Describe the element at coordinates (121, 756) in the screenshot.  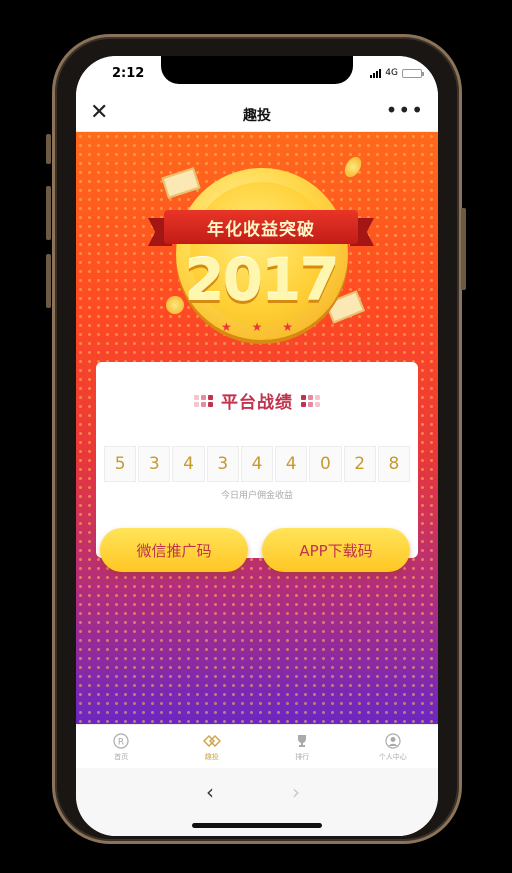
I see `tab-label: 首页` at that location.